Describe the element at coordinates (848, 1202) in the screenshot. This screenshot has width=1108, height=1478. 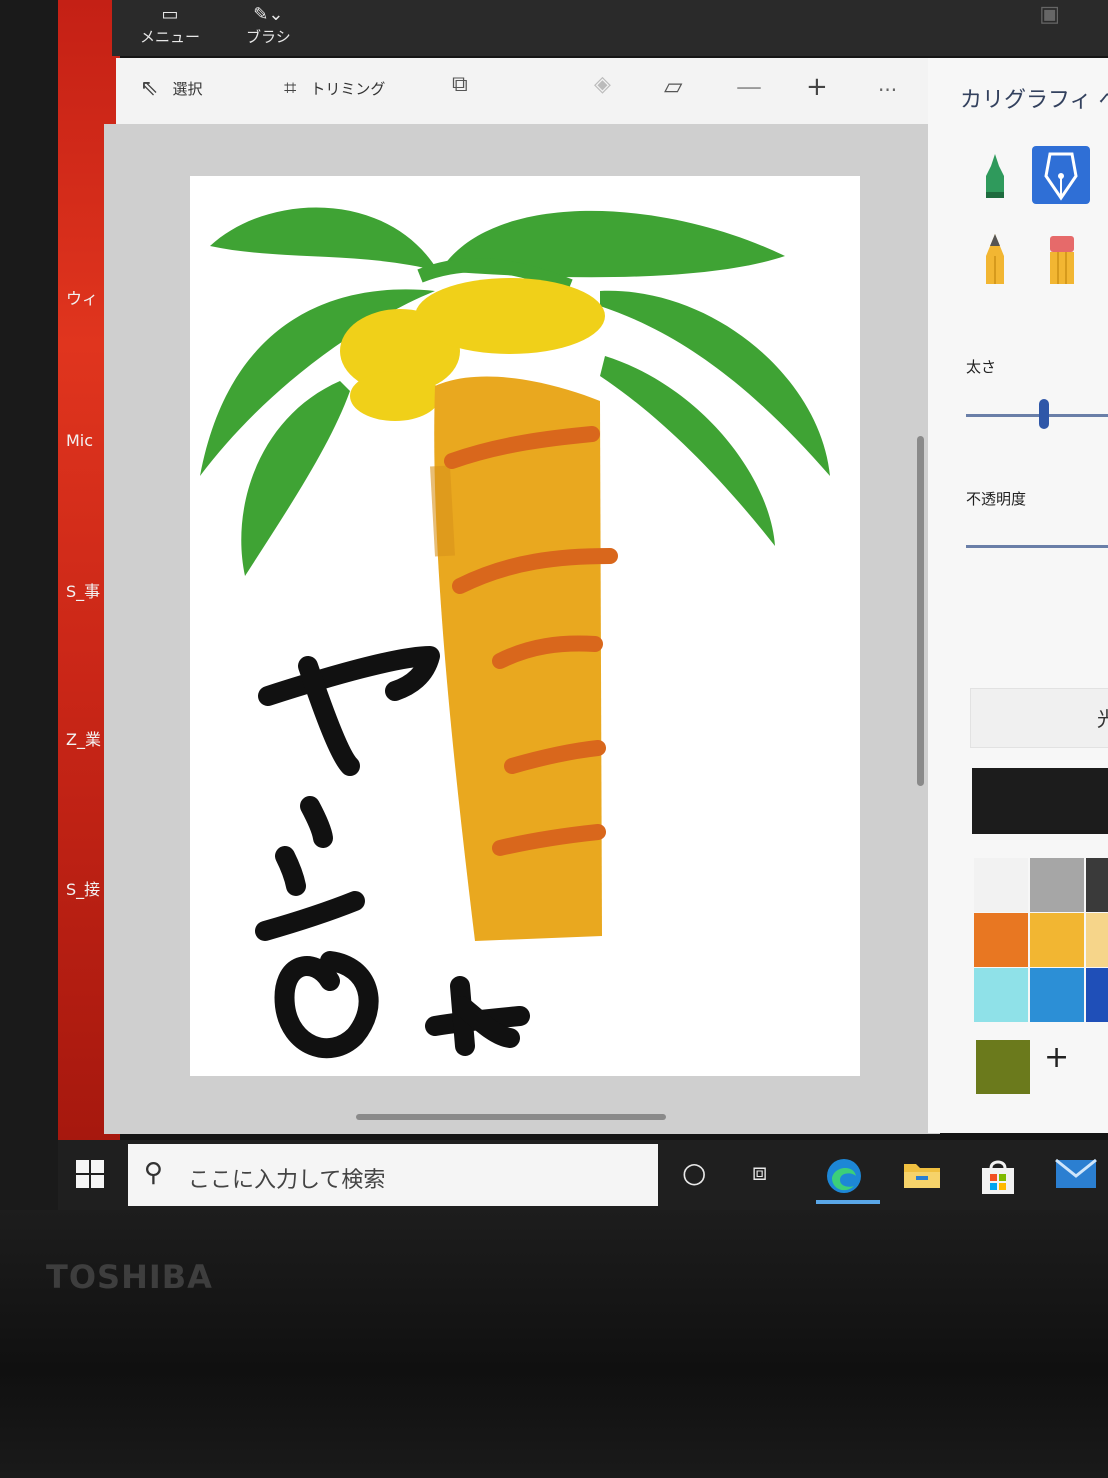
I see `active-app-indicator` at that location.